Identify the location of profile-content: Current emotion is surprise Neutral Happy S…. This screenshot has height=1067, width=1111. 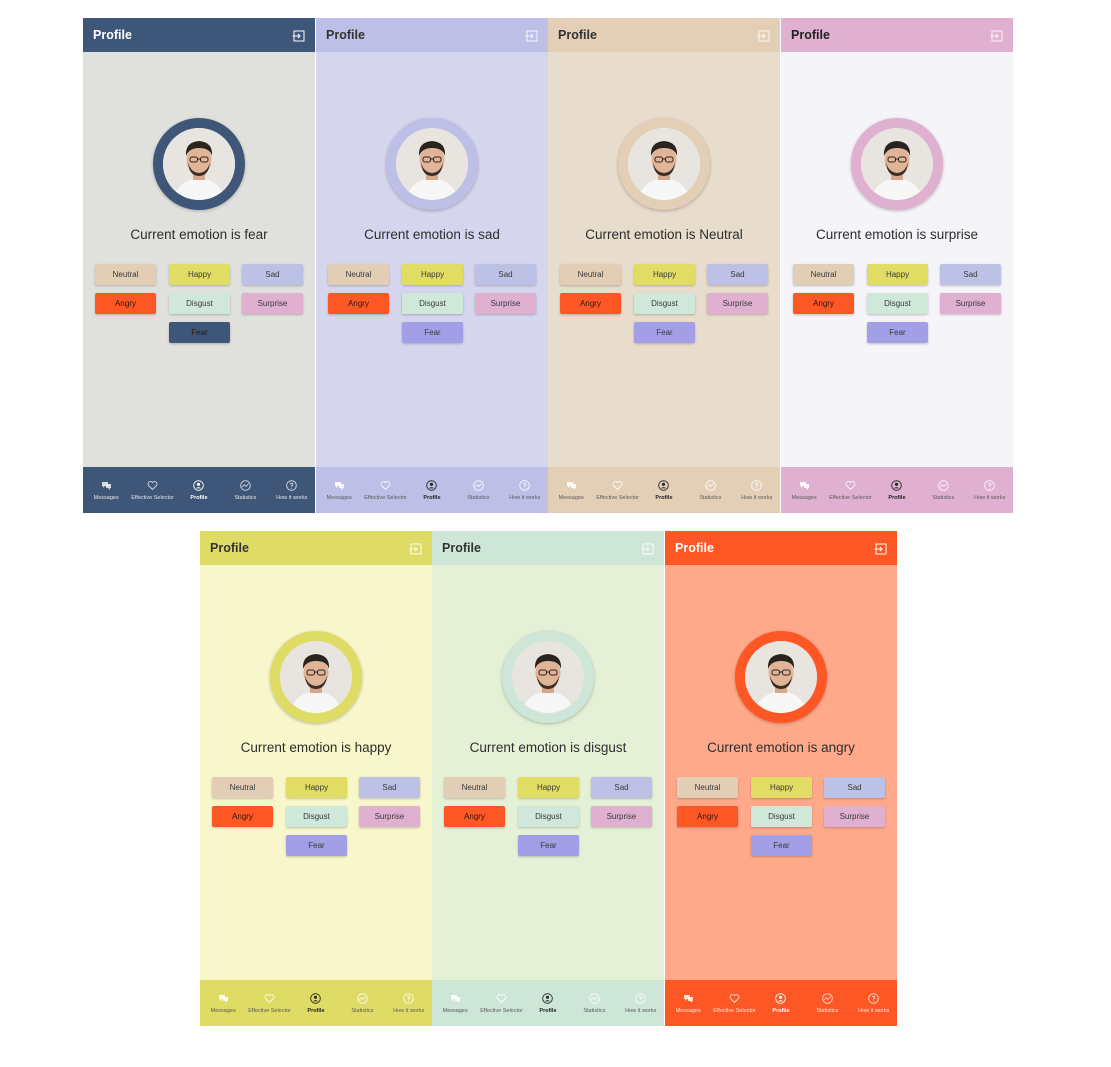
(897, 259).